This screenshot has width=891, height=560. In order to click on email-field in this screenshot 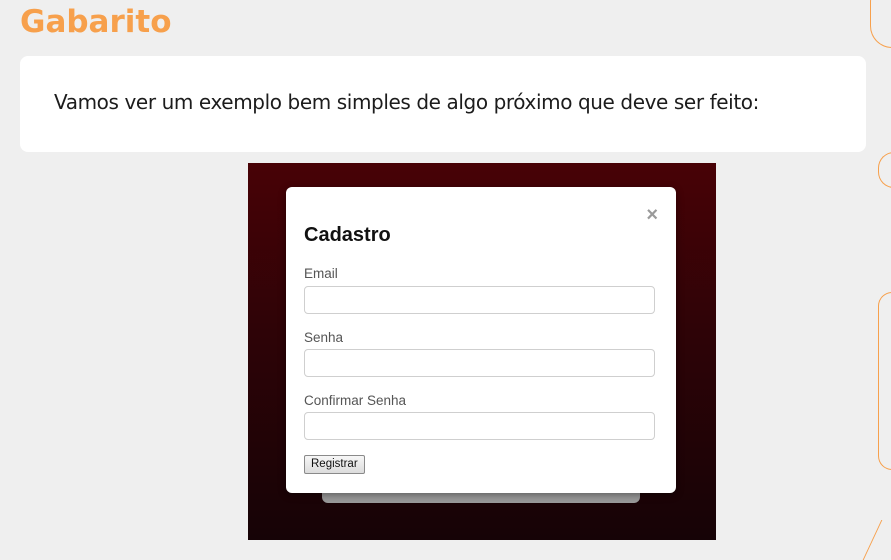, I will do `click(479, 300)`.